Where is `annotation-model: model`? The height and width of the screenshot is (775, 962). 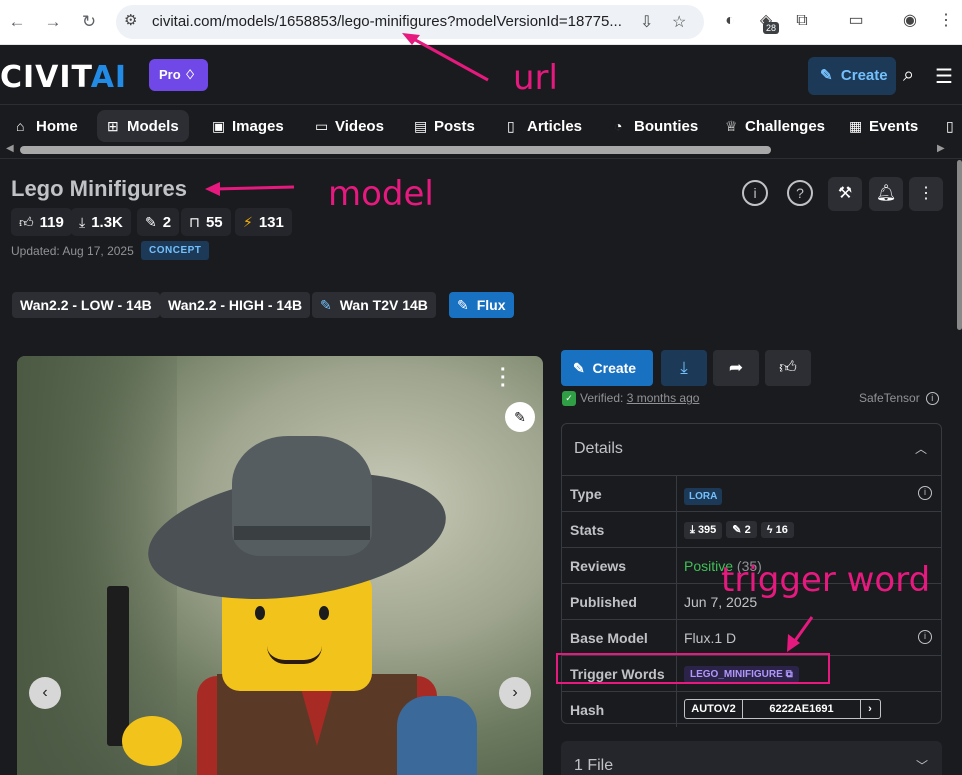
annotation-model: model is located at coordinates (381, 194).